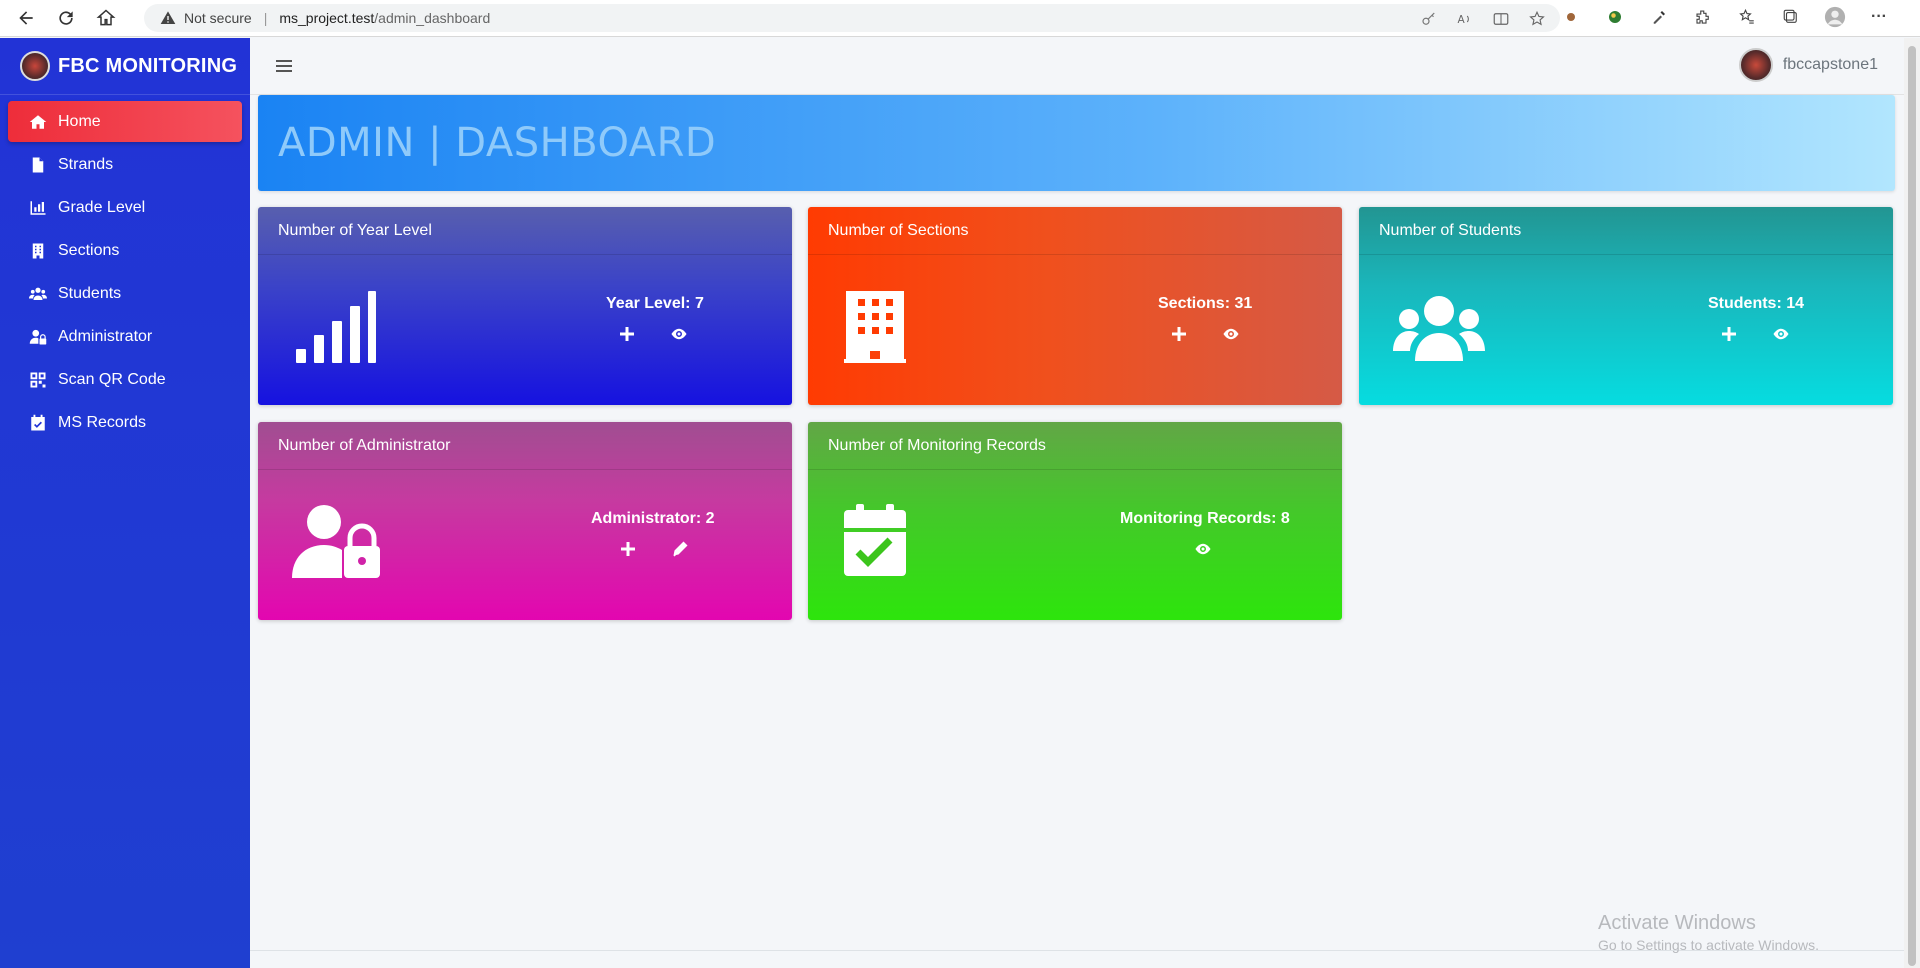 This screenshot has width=1920, height=968. I want to click on sidebar-item-label: Scan QR Code, so click(112, 379).